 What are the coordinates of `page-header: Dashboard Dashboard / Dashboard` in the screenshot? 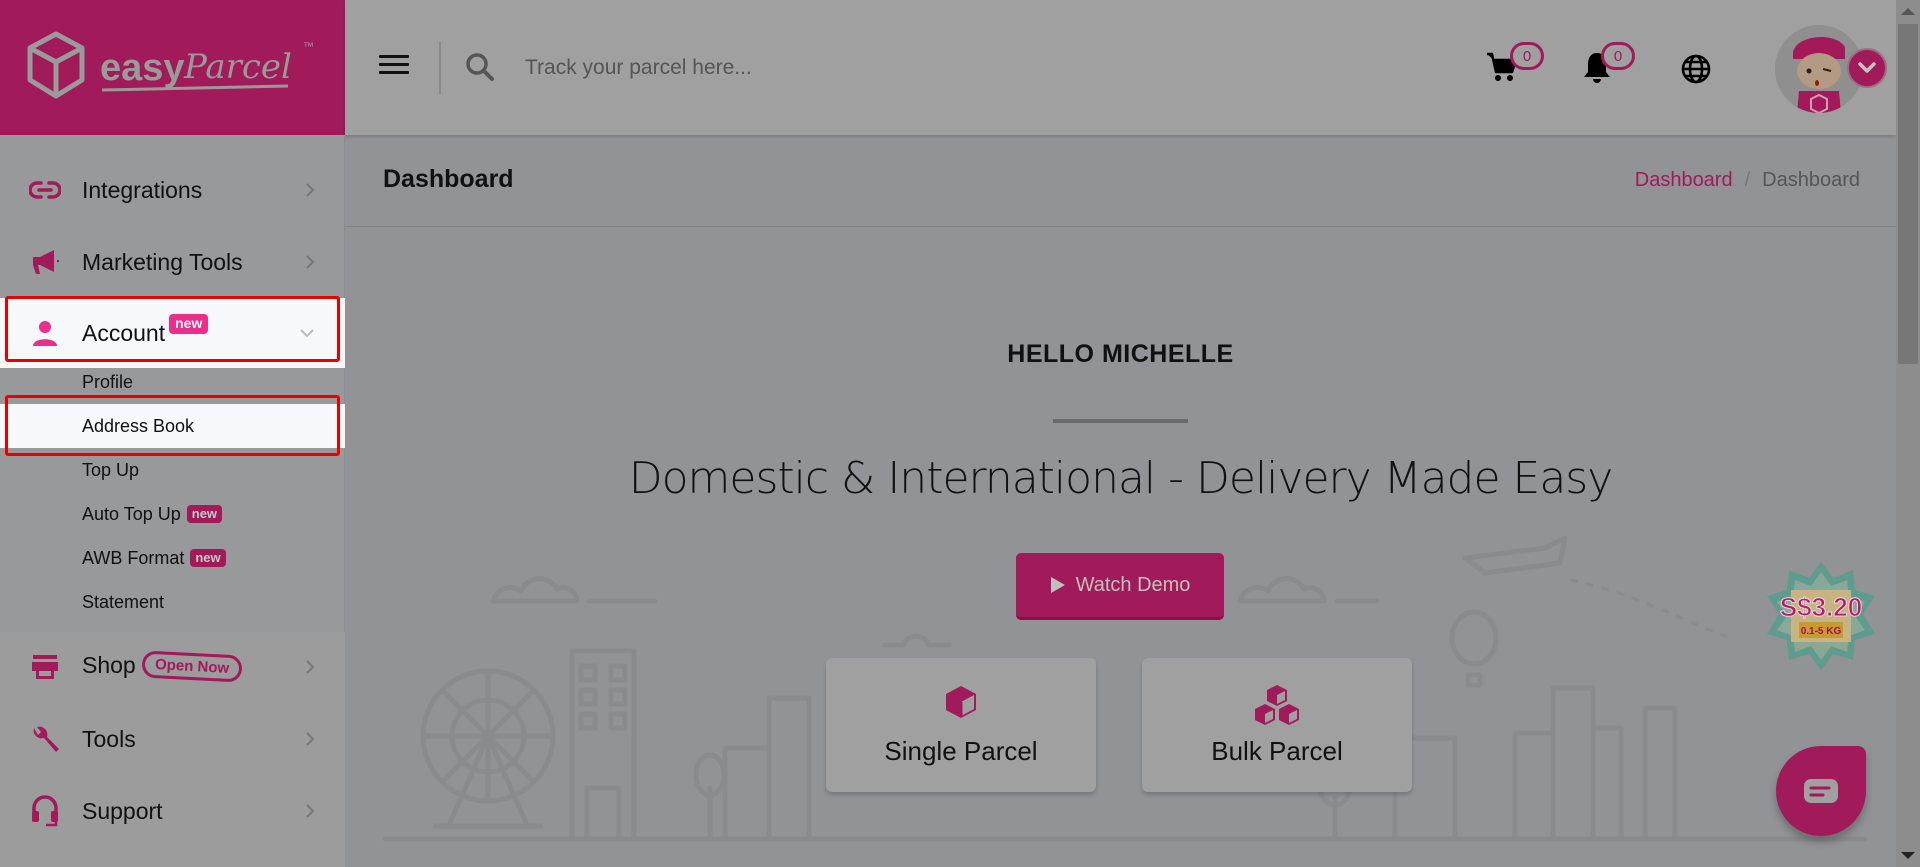 It's located at (1120, 181).